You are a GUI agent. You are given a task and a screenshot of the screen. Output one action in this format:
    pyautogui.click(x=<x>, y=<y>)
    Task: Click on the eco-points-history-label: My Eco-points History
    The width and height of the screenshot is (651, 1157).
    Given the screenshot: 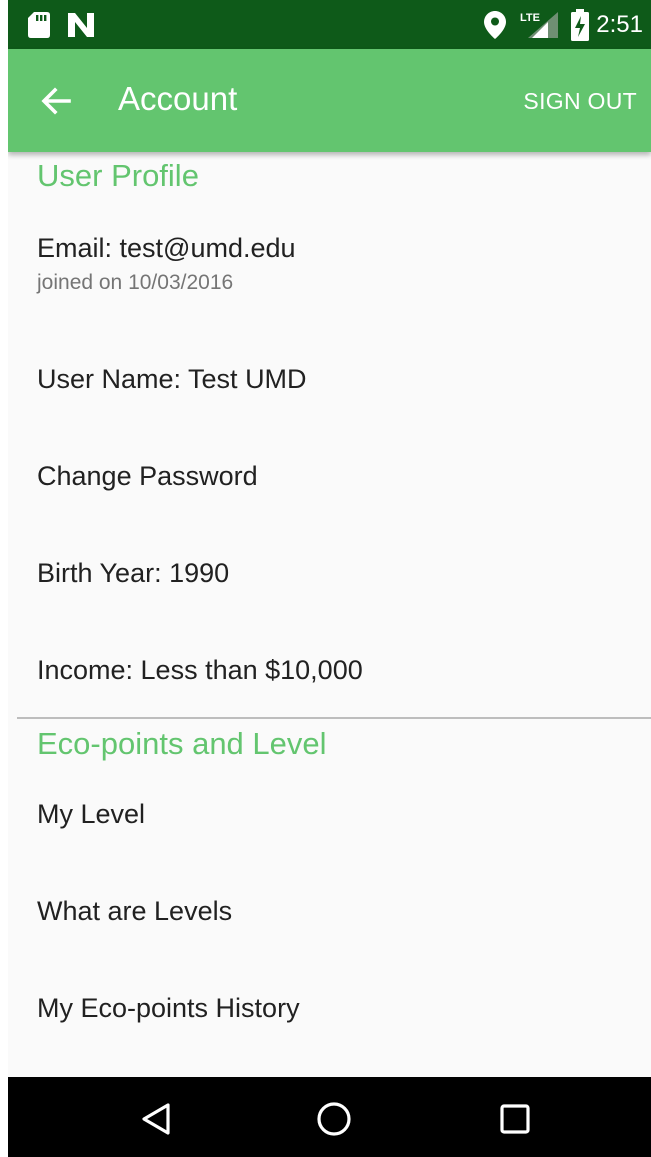 What is the action you would take?
    pyautogui.click(x=168, y=1008)
    